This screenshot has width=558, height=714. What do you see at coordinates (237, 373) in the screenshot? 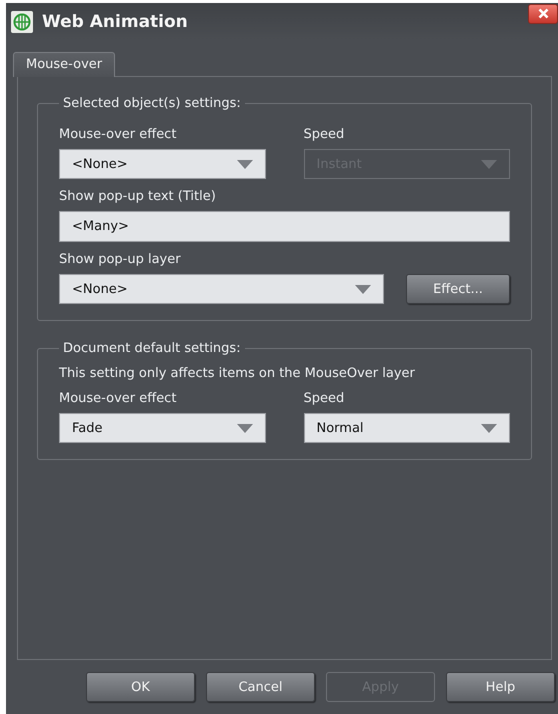
I see `note-text: This setting only affects items on the MouseOver layer` at bounding box center [237, 373].